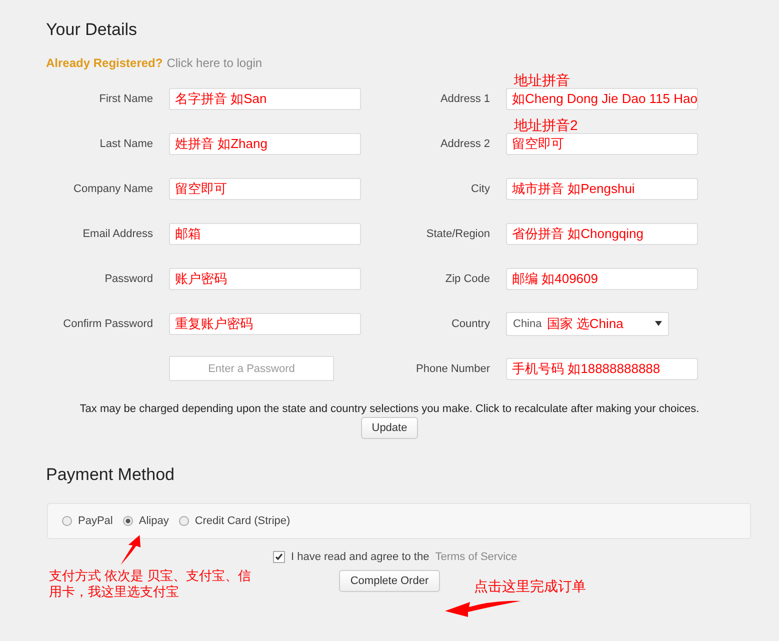 This screenshot has width=779, height=641. Describe the element at coordinates (125, 98) in the screenshot. I see `field-label: First Name` at that location.